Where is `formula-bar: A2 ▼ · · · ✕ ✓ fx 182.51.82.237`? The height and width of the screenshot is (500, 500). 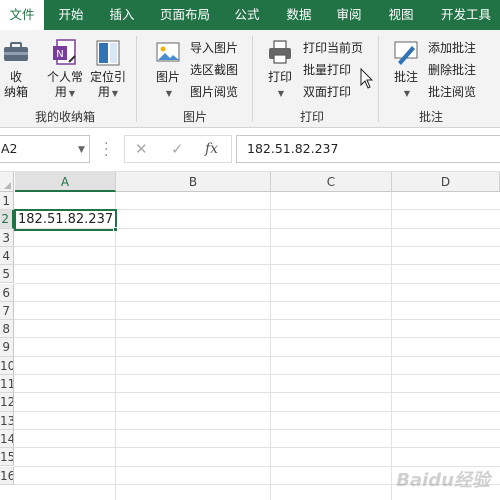
formula-bar: A2 ▼ · · · ✕ ✓ fx 182.51.82.237 is located at coordinates (250, 150).